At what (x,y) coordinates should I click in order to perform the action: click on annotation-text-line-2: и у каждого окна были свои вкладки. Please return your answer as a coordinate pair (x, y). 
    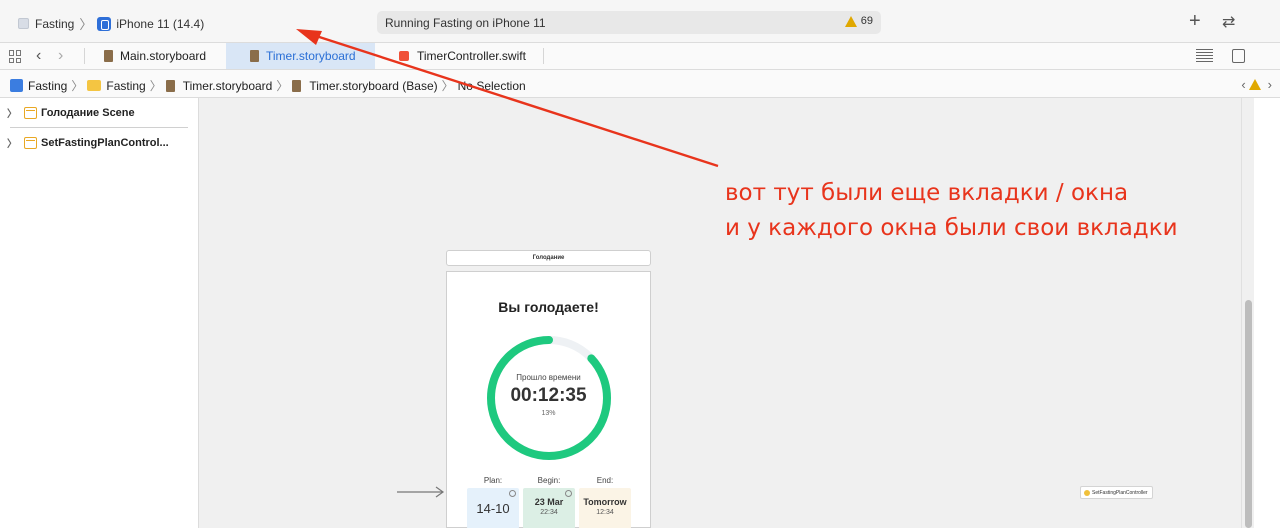
    Looking at the image, I should click on (951, 228).